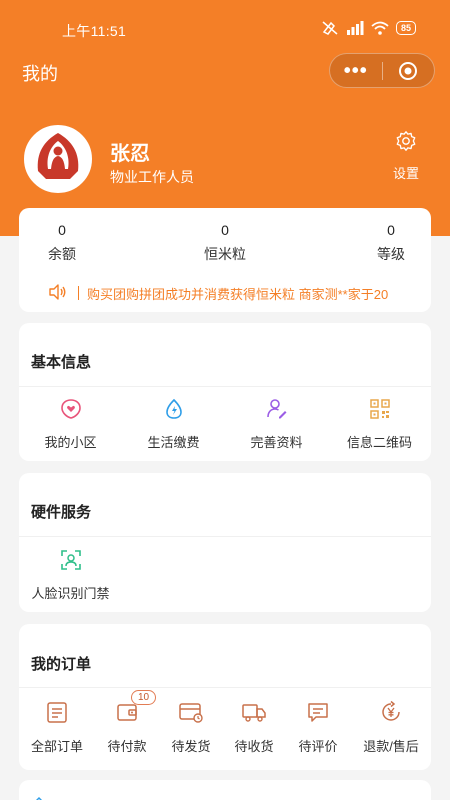 This screenshot has width=450, height=800. What do you see at coordinates (318, 746) in the screenshot?
I see `order-item-label: 待评价` at bounding box center [318, 746].